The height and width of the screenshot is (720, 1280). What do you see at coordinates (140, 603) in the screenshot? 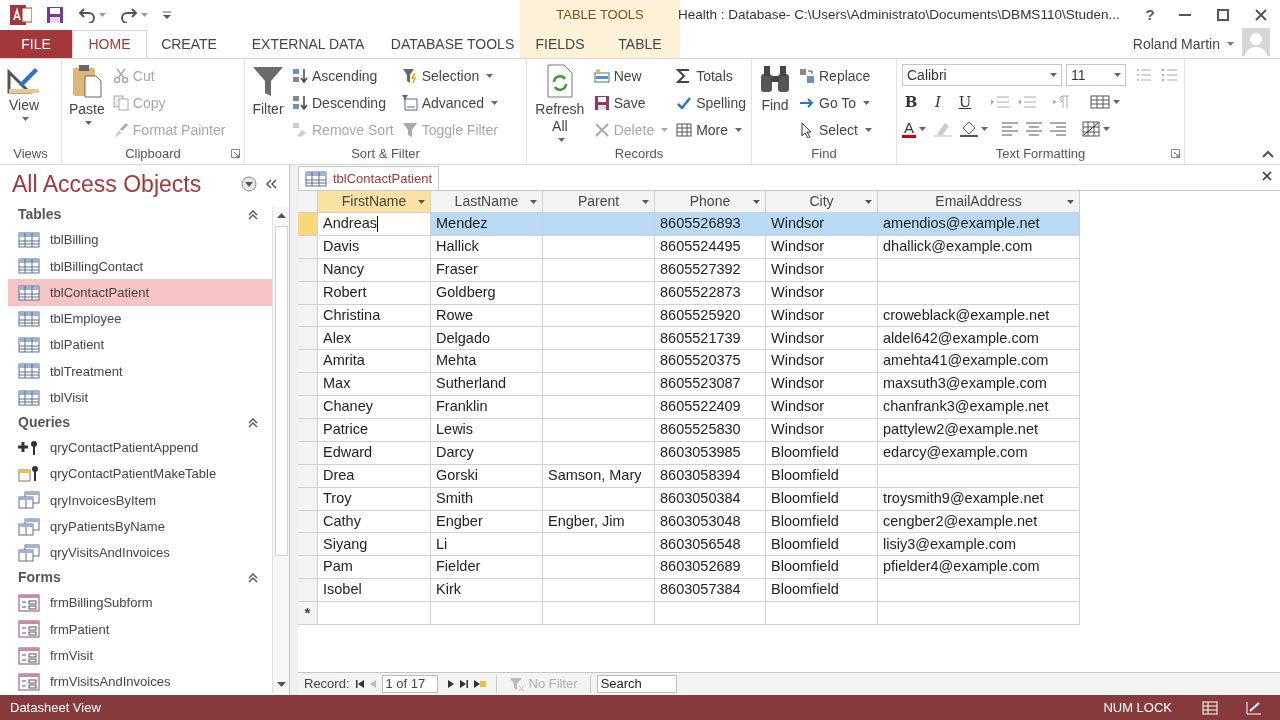
I see `navigation-item: frmBillingSubform` at bounding box center [140, 603].